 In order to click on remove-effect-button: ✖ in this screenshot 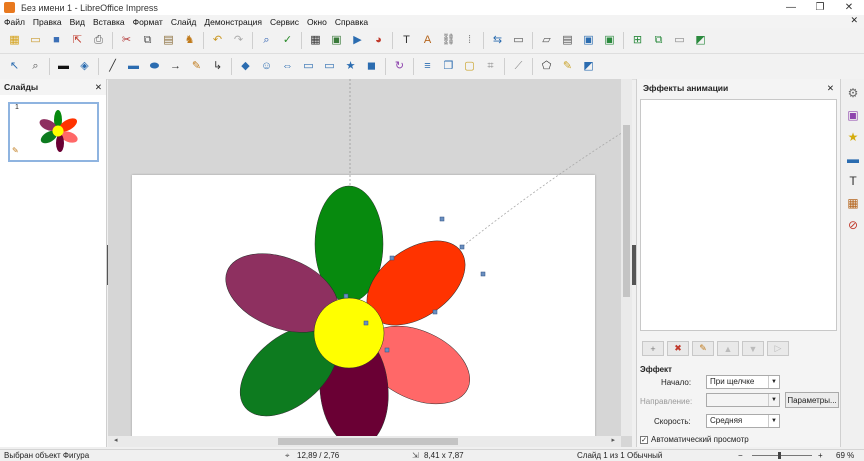, I will do `click(678, 348)`.